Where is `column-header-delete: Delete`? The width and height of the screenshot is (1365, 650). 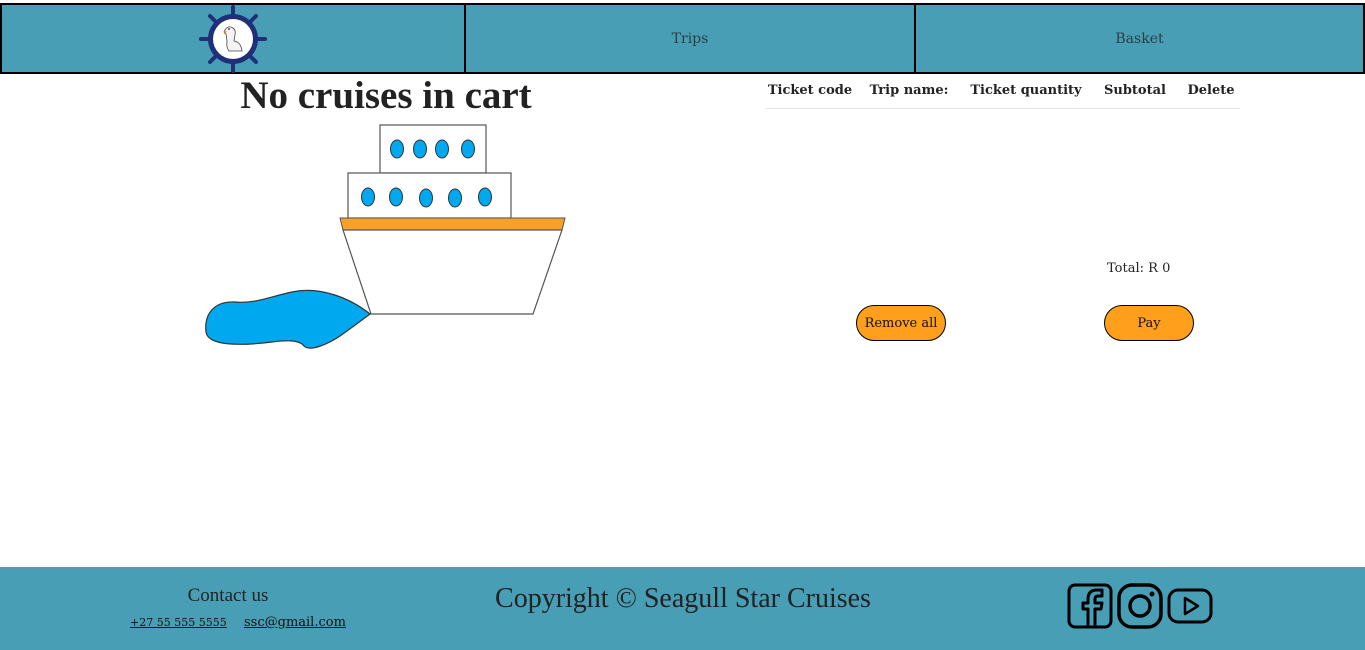
column-header-delete: Delete is located at coordinates (1211, 94).